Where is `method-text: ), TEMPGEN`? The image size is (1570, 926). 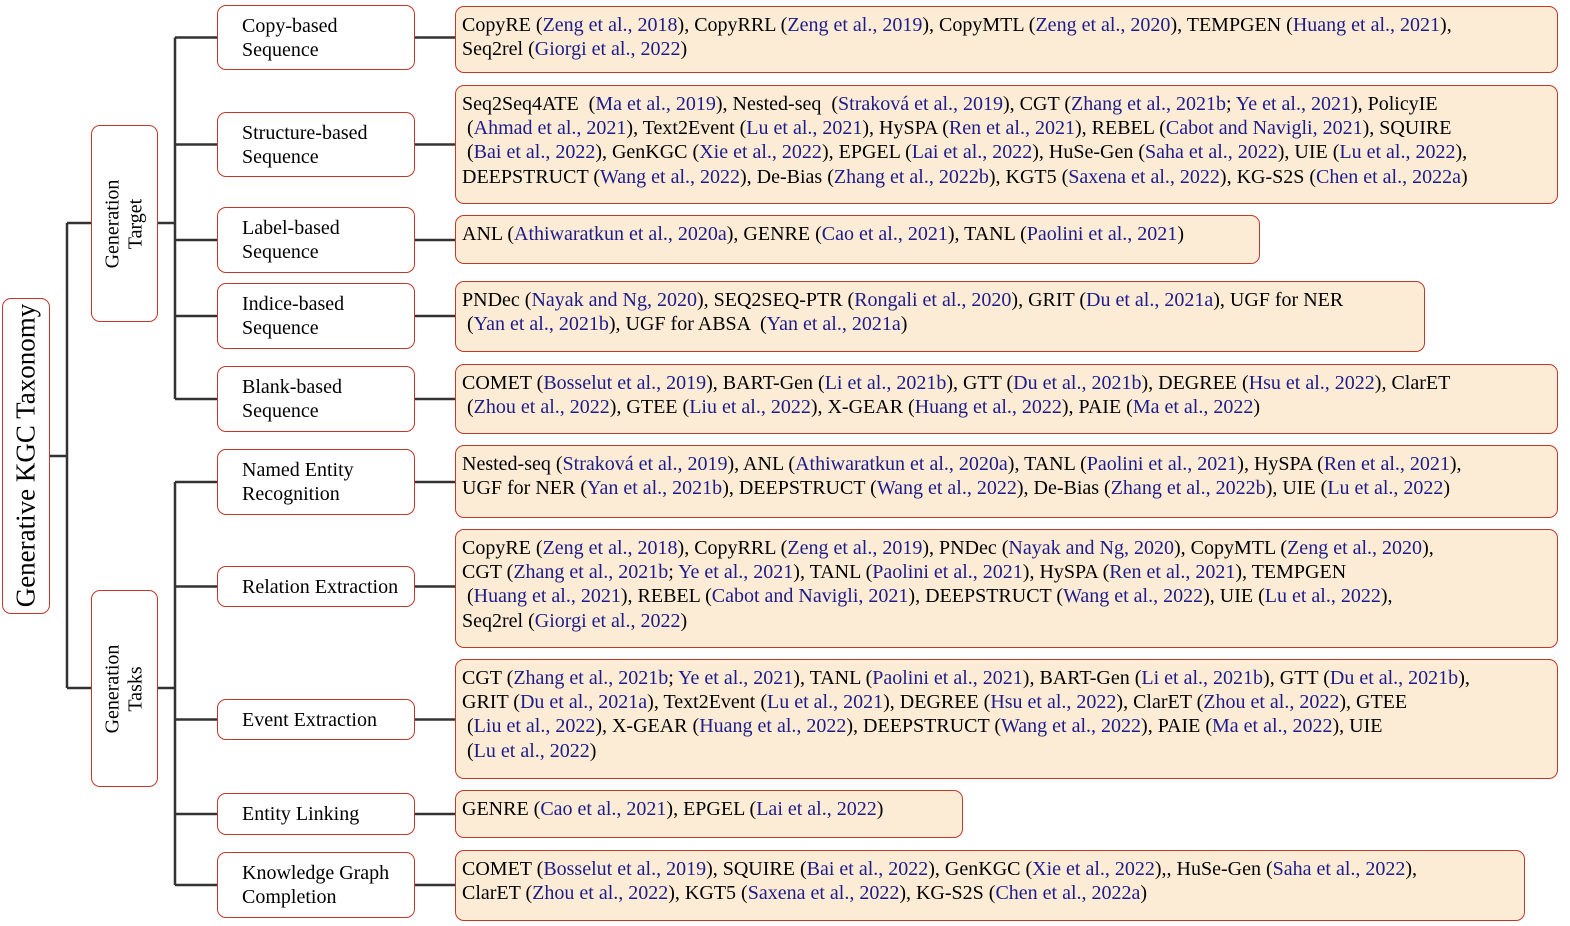
method-text: ), TEMPGEN is located at coordinates (1291, 572).